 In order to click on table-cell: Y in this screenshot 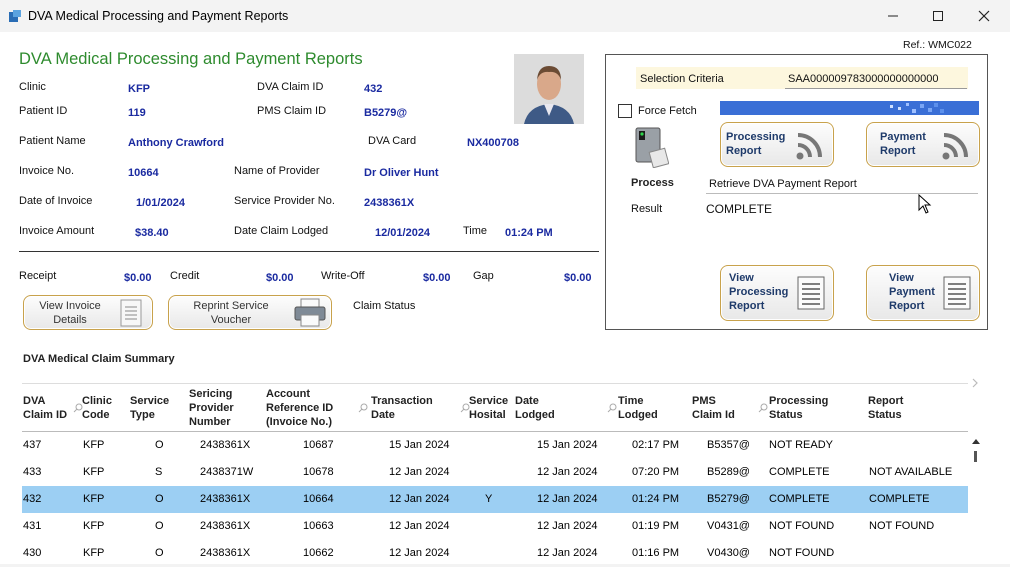, I will do `click(489, 499)`.